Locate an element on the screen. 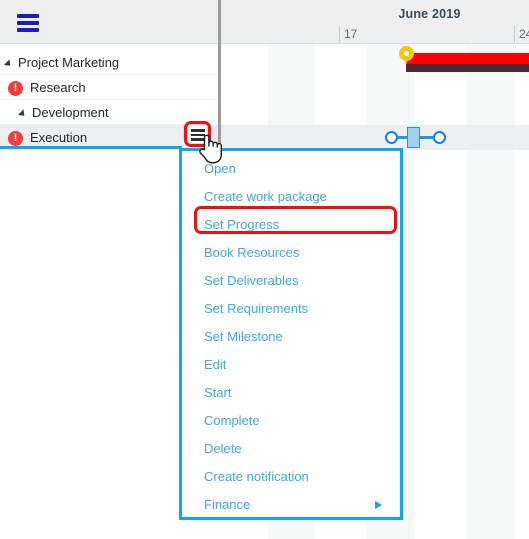 The width and height of the screenshot is (529, 539). menu-item-book-resources: Book Resources is located at coordinates (291, 253).